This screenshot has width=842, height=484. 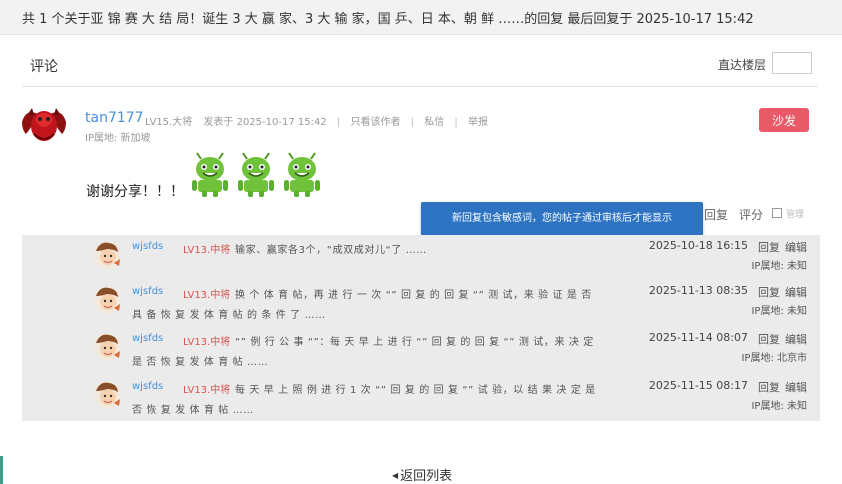 What do you see at coordinates (774, 358) in the screenshot?
I see `reply-ip-location: IP属地: 北京市` at bounding box center [774, 358].